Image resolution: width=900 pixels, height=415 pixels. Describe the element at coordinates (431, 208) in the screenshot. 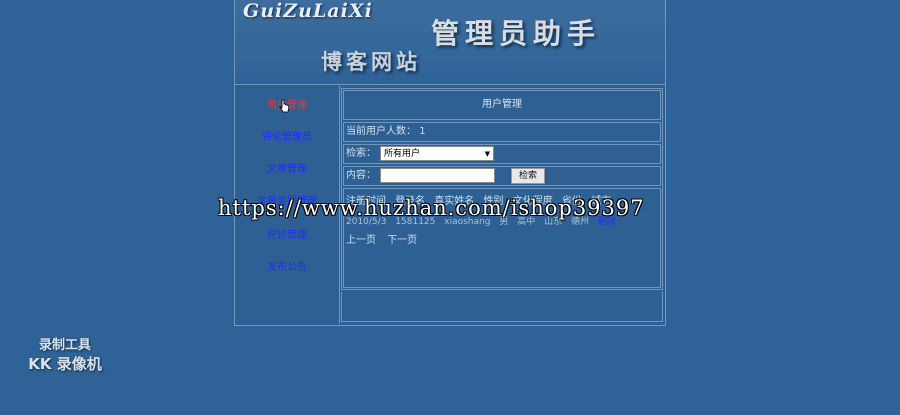

I see `watermark-url: https://www.huzhan.com/ishop39397` at that location.